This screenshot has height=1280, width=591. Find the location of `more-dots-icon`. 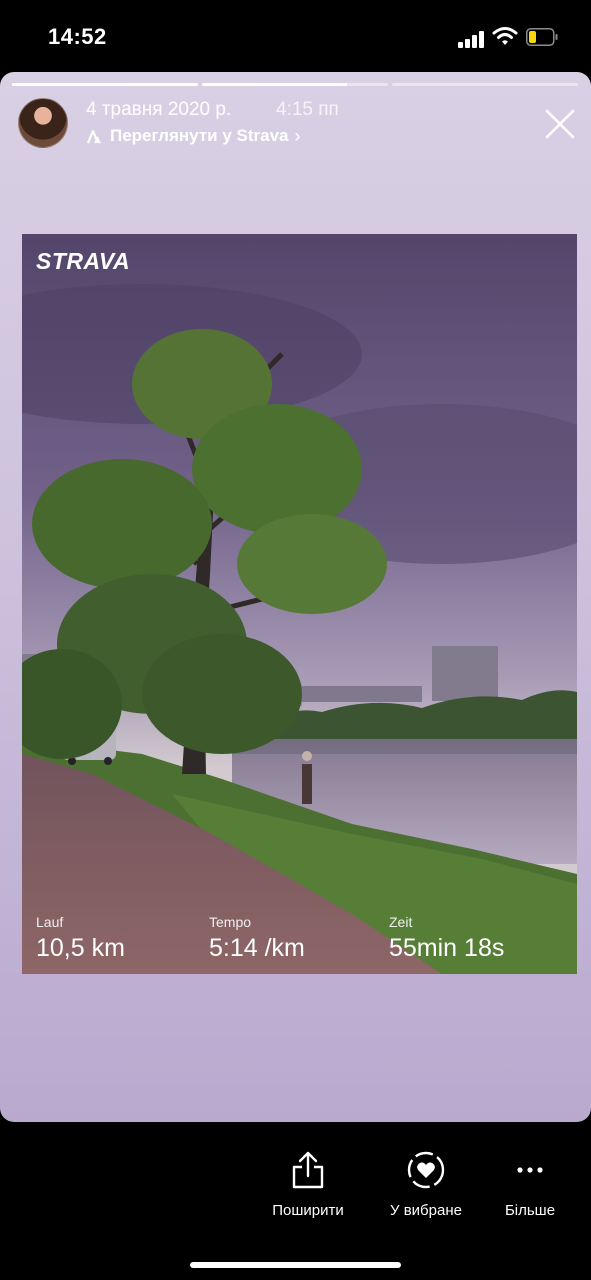

more-dots-icon is located at coordinates (530, 1170).